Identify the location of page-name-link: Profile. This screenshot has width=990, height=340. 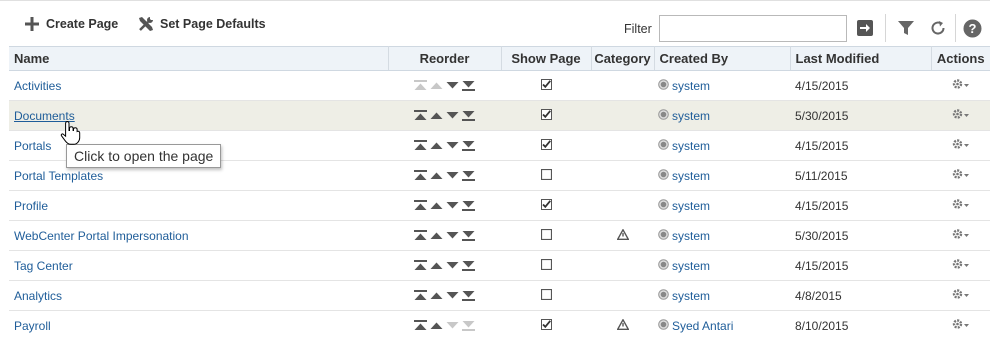
(31, 206).